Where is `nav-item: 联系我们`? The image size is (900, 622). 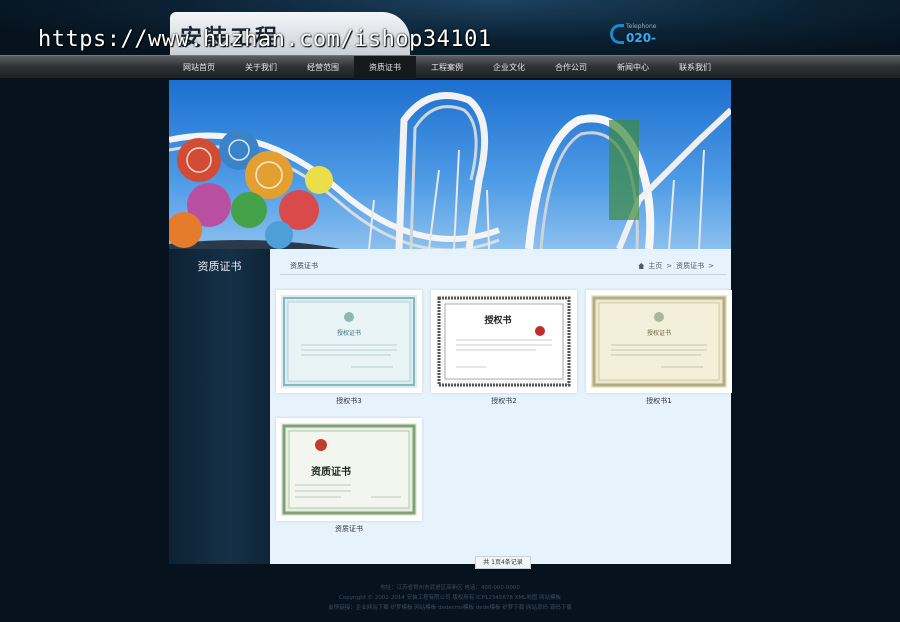
nav-item: 联系我们 is located at coordinates (695, 67).